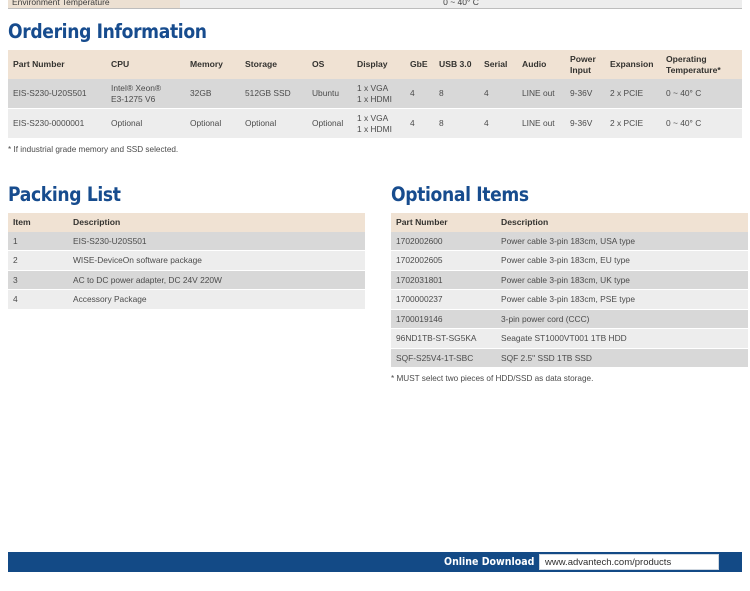 The height and width of the screenshot is (591, 750). Describe the element at coordinates (378, 64) in the screenshot. I see `col-header-display: Display` at that location.